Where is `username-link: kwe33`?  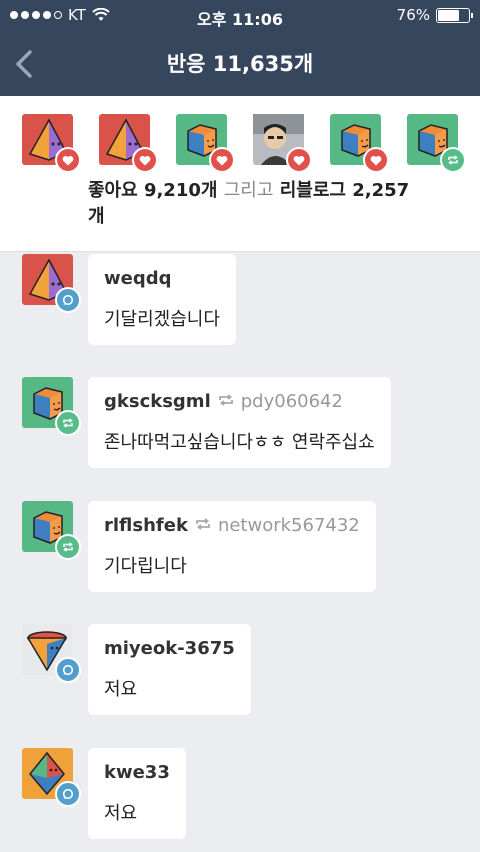 username-link: kwe33 is located at coordinates (137, 772).